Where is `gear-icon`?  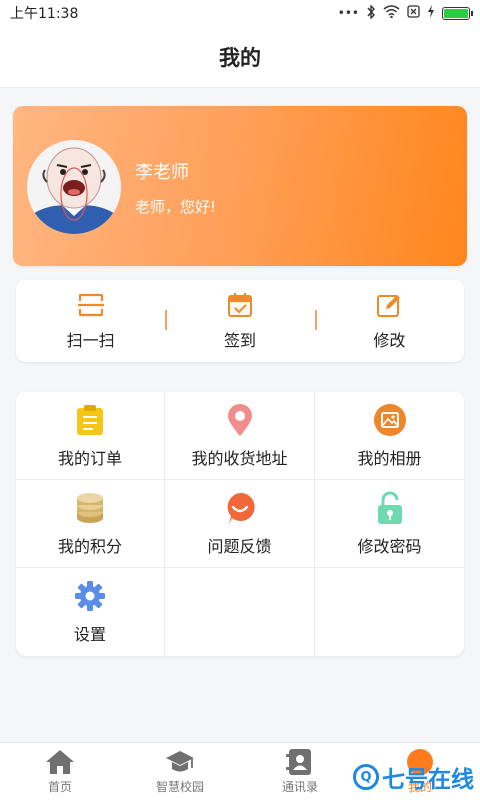
gear-icon is located at coordinates (90, 596).